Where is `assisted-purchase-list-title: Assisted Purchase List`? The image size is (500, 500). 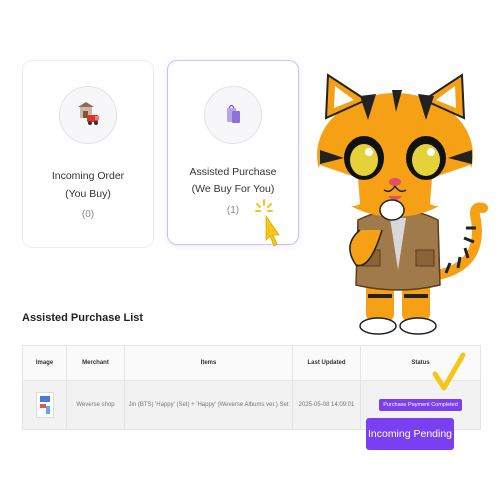
assisted-purchase-list-title: Assisted Purchase List is located at coordinates (83, 318).